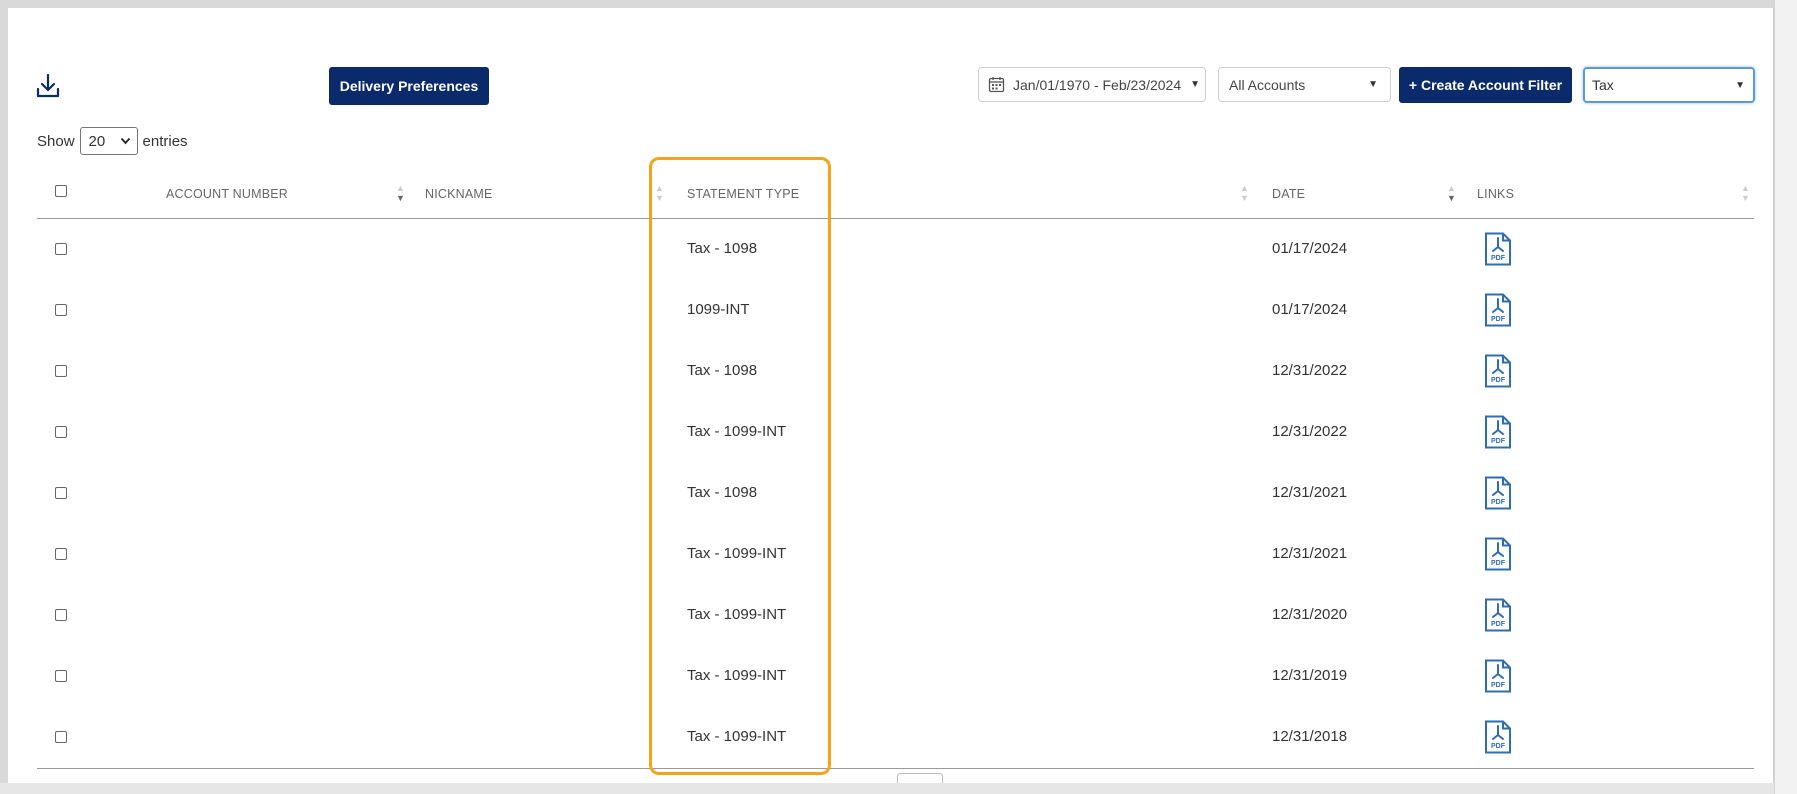  Describe the element at coordinates (1288, 194) in the screenshot. I see `header-date: DATE` at that location.